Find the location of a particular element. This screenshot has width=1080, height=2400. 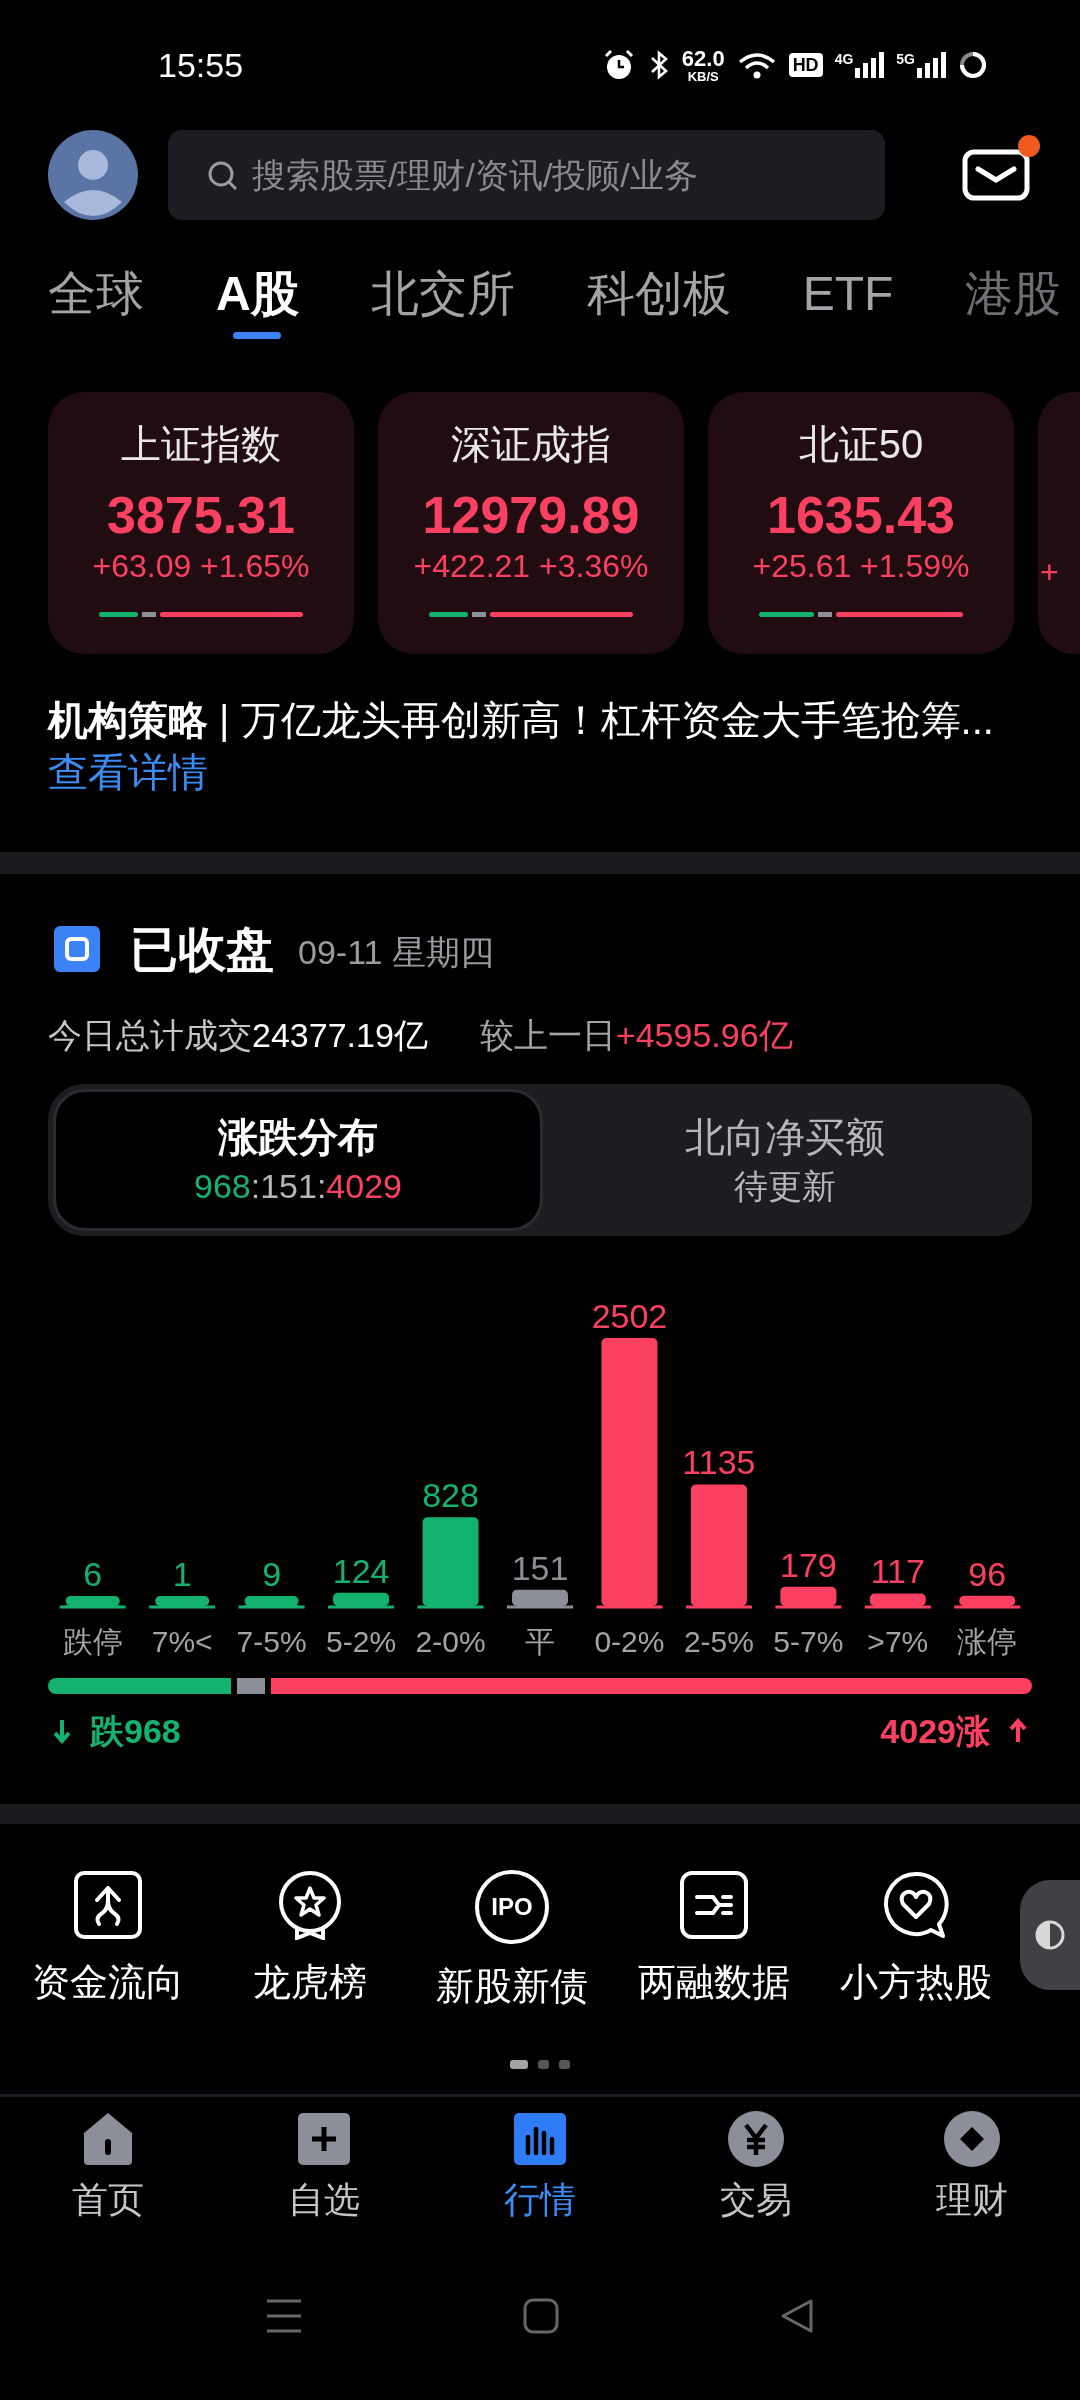

shortcut-button: 龙虎榜 is located at coordinates (310, 1960).